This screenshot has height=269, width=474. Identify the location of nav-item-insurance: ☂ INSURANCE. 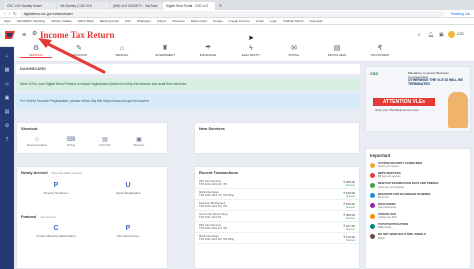
(208, 50).